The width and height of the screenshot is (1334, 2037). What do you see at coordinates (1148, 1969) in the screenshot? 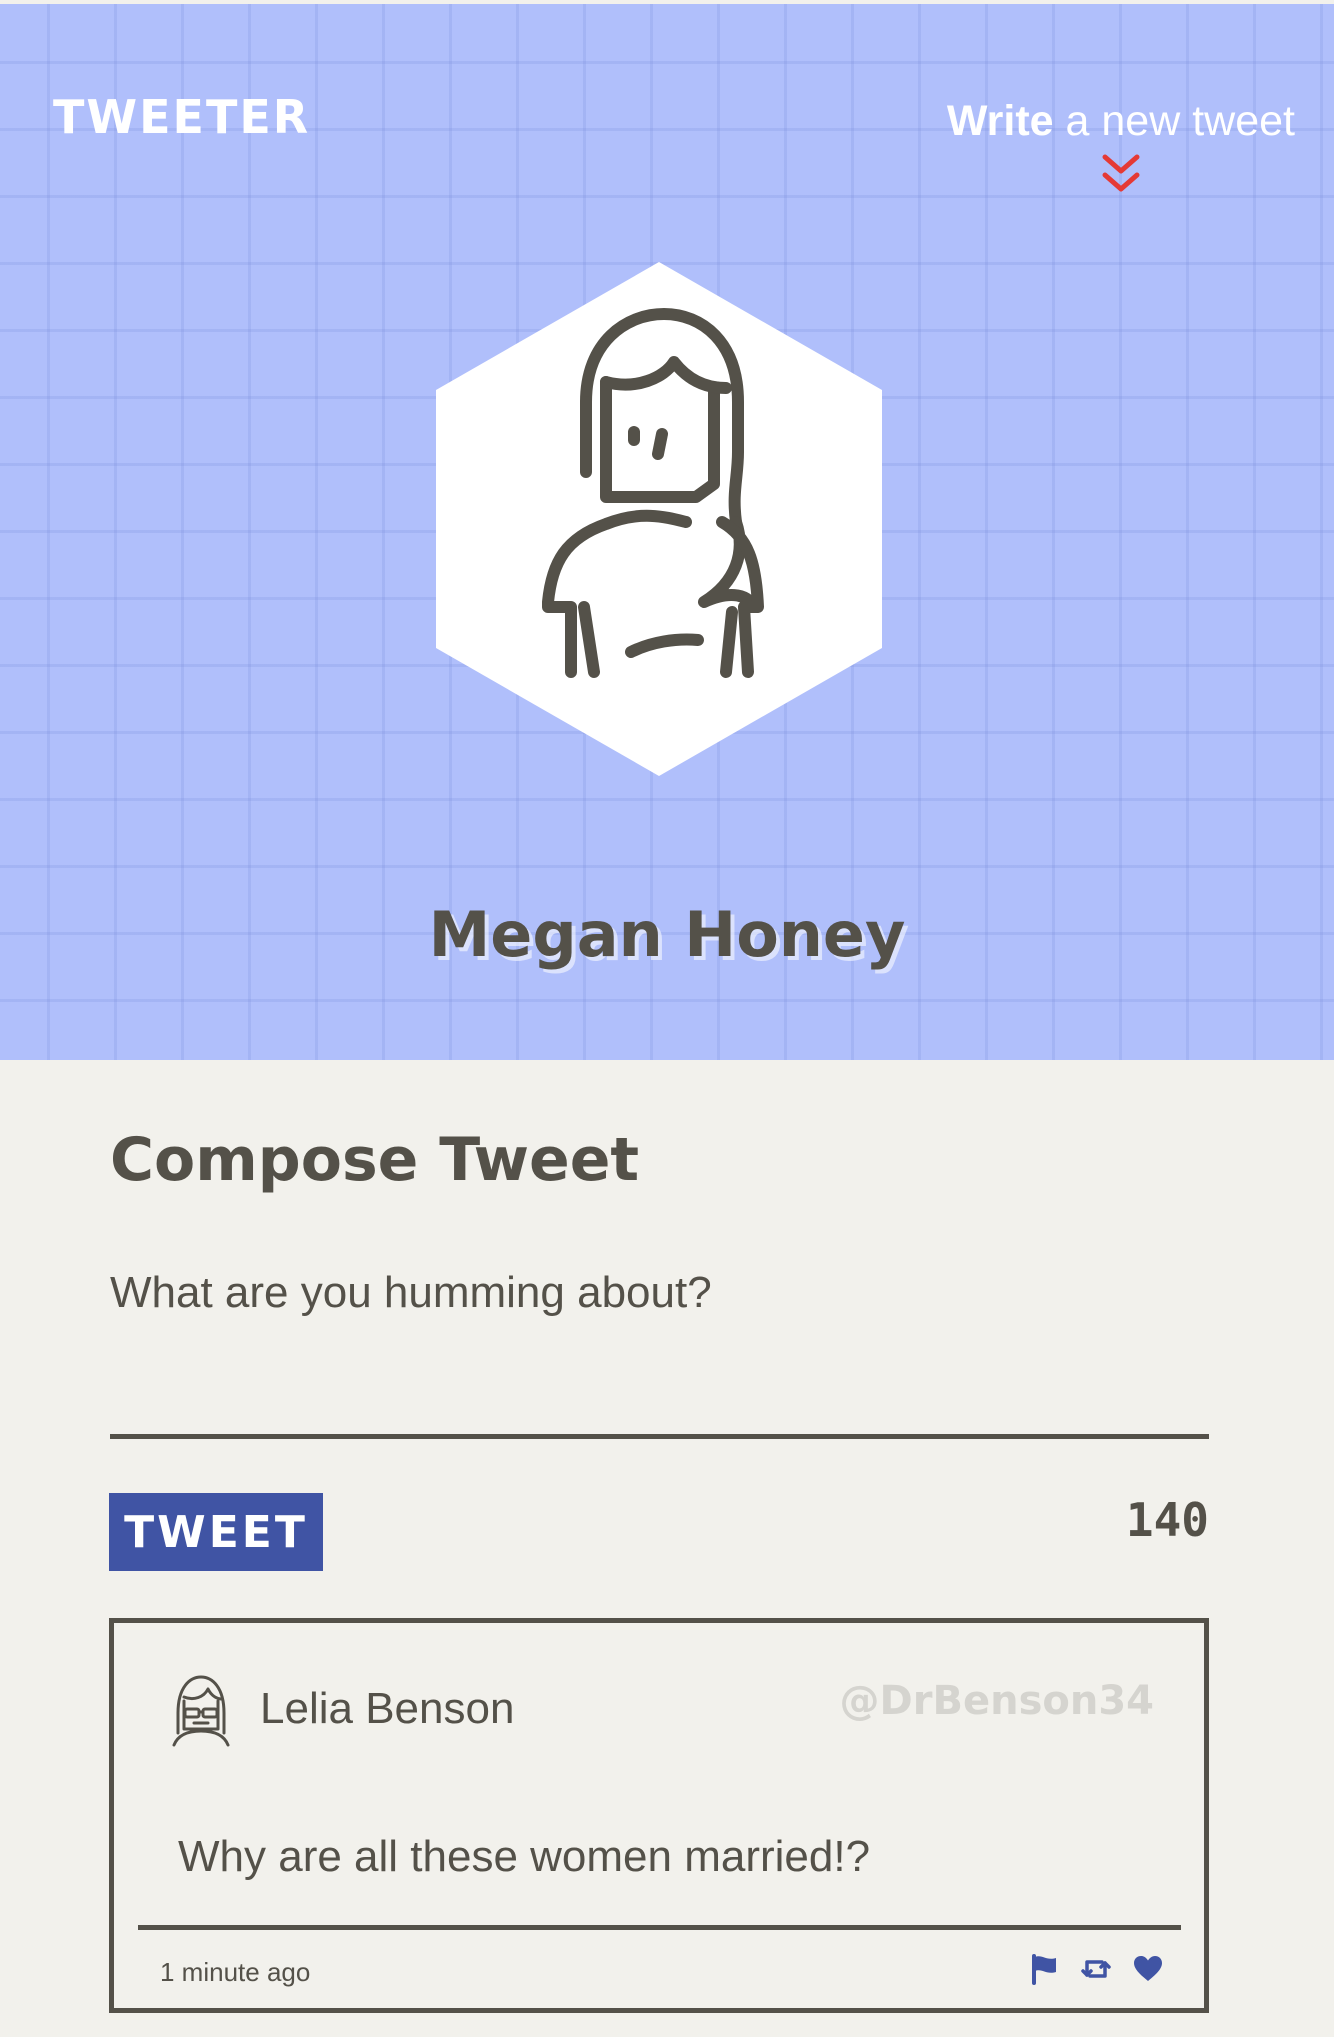
I see `heart-icon` at bounding box center [1148, 1969].